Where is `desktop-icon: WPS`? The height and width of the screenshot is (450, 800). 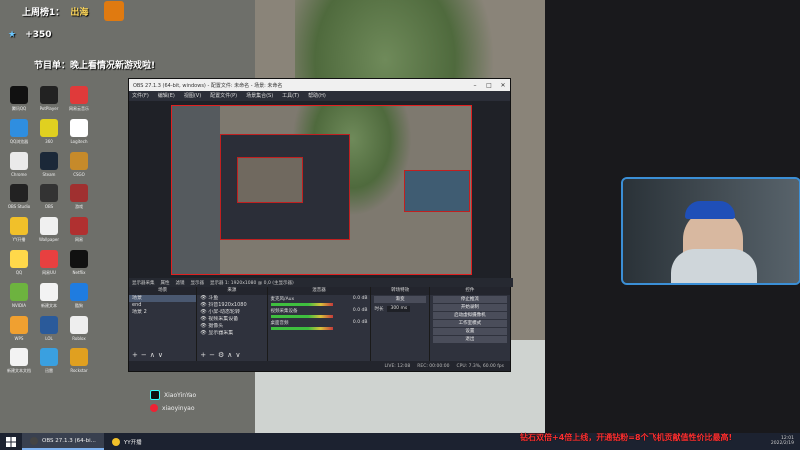 desktop-icon: WPS is located at coordinates (19, 328).